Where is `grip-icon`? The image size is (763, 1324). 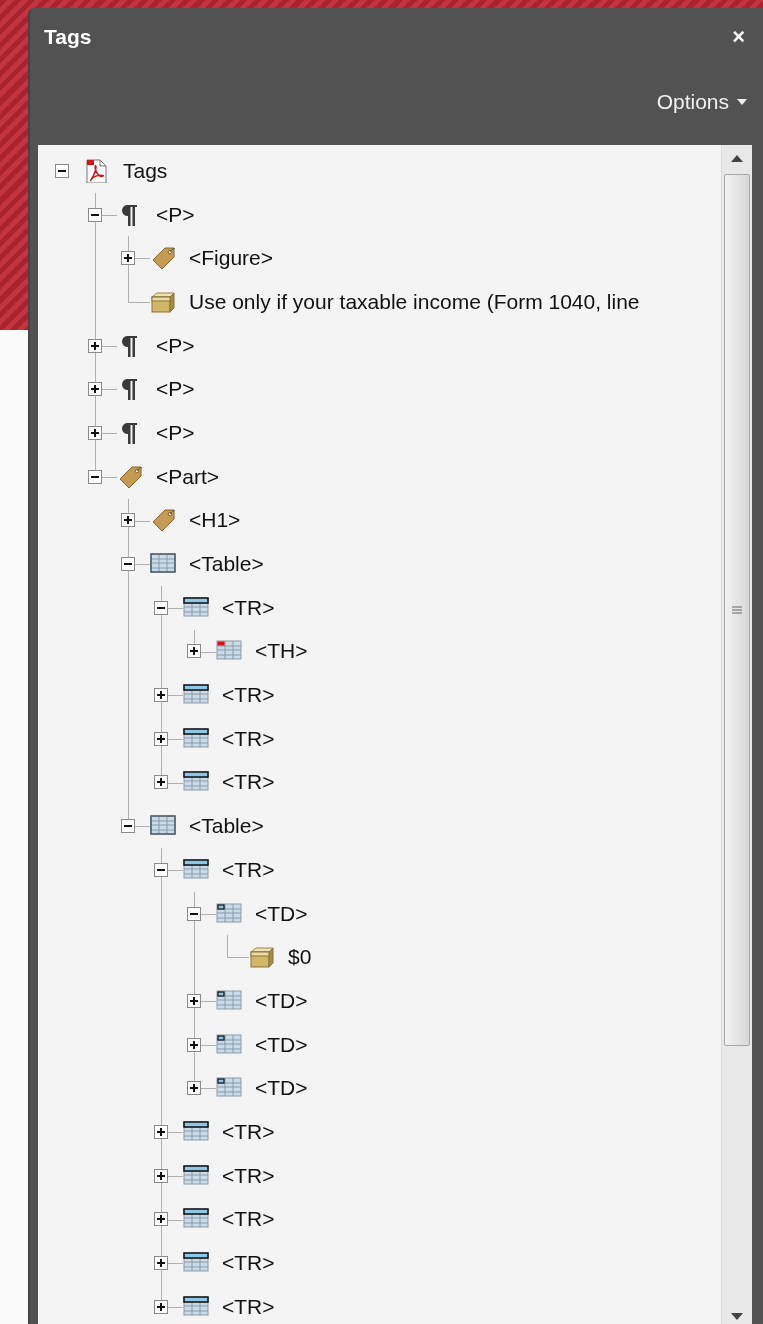 grip-icon is located at coordinates (737, 610).